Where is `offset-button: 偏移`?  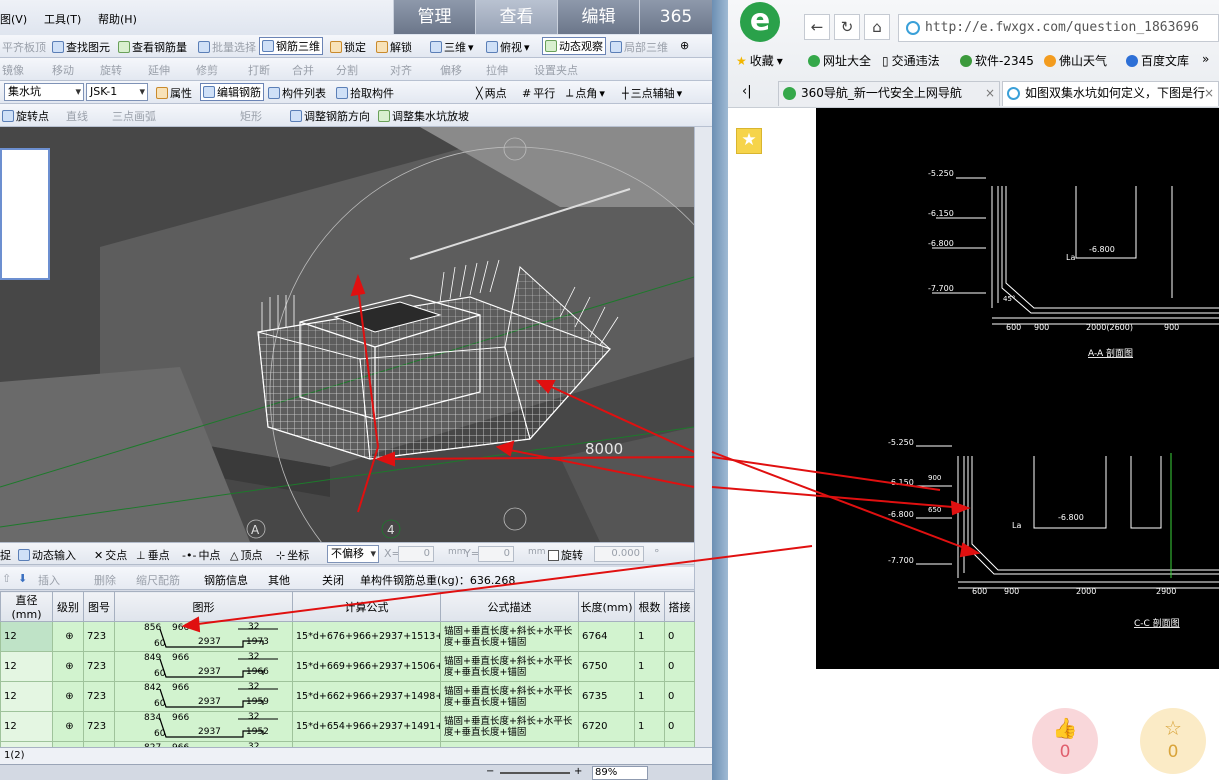
offset-button: 偏移 is located at coordinates (451, 70).